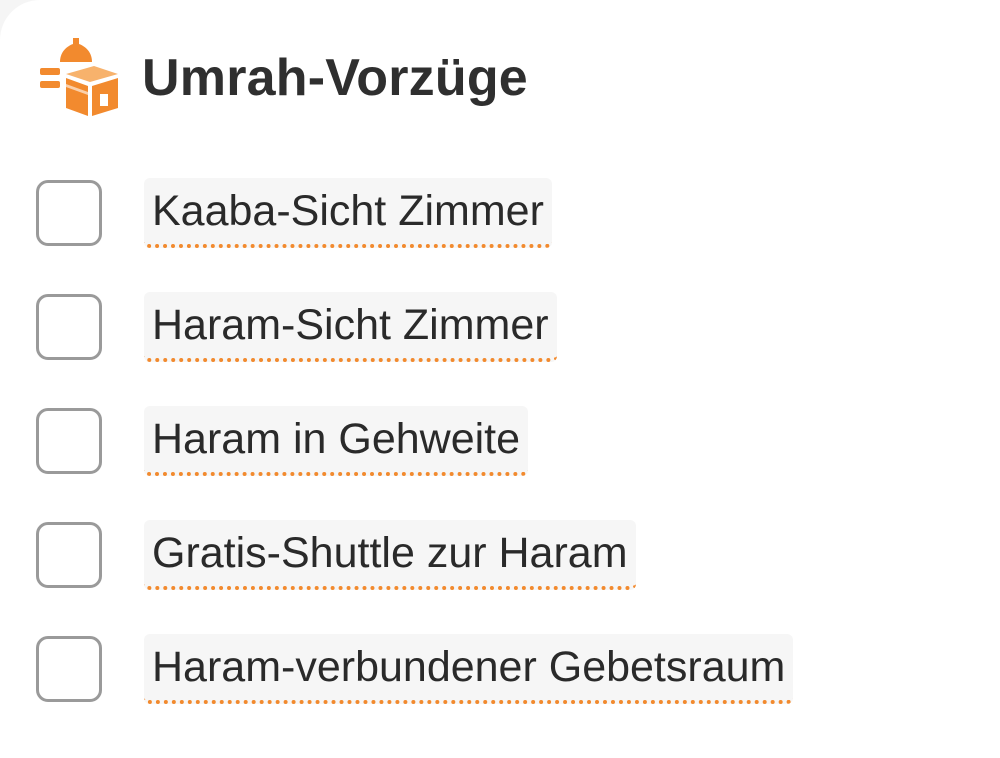 This screenshot has height=758, width=1000. What do you see at coordinates (350, 327) in the screenshot?
I see `option-label: Haram-Sicht Zimmer` at bounding box center [350, 327].